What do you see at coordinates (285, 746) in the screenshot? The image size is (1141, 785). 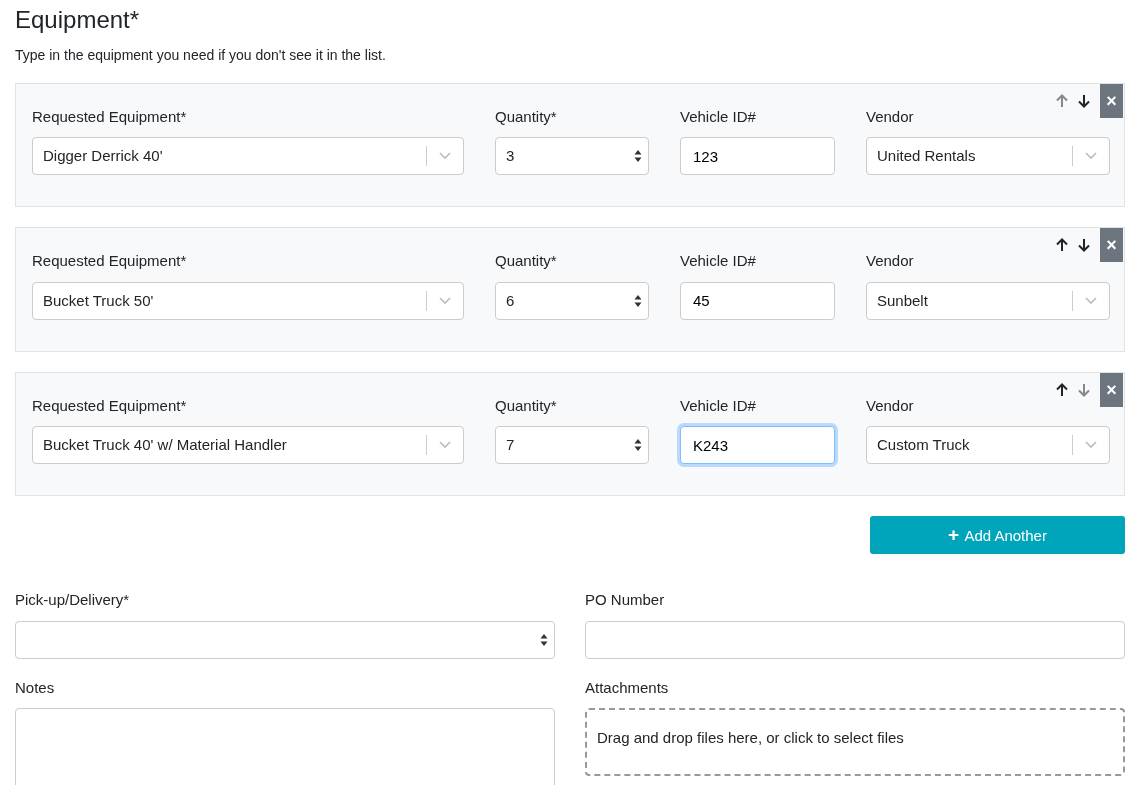 I see `notes-field` at bounding box center [285, 746].